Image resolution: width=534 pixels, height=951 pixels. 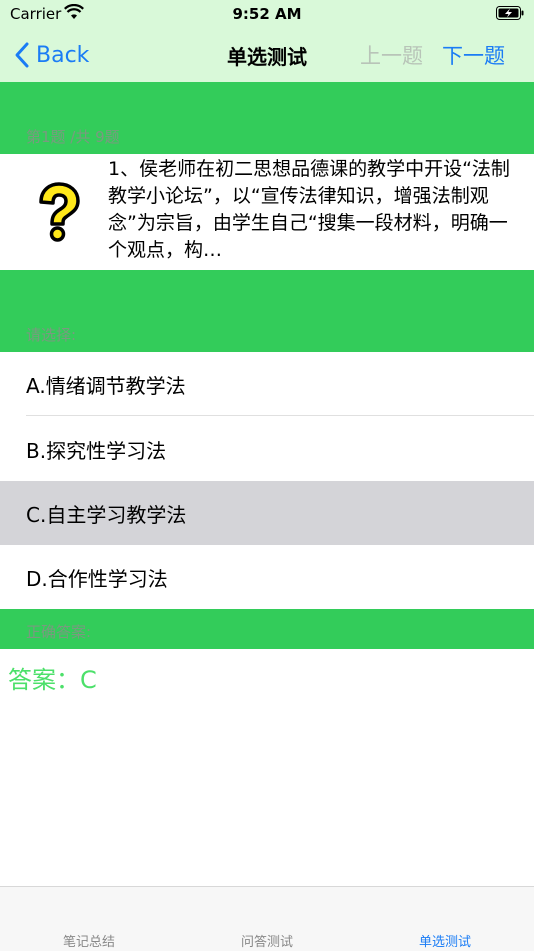 I want to click on status-bar: Carrier 9:52 AM, so click(x=267, y=14).